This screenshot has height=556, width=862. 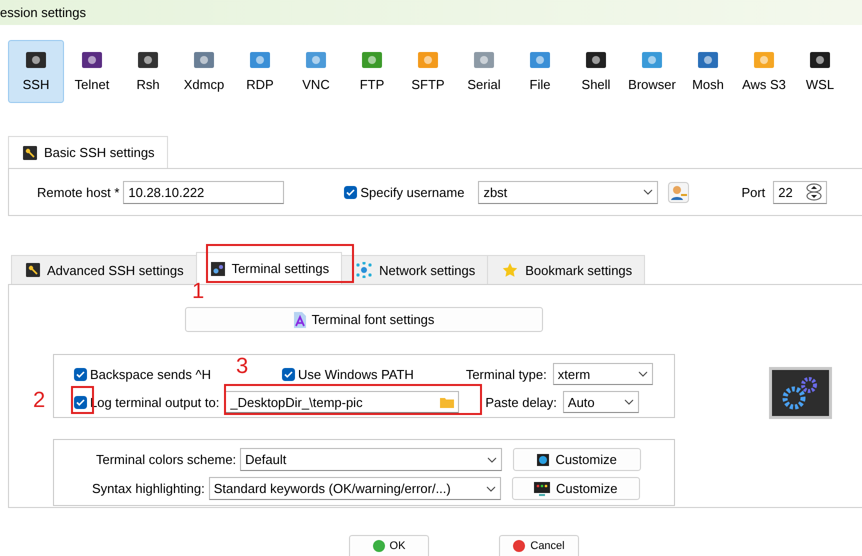 What do you see at coordinates (708, 71) in the screenshot?
I see `protocol-button: Mosh` at bounding box center [708, 71].